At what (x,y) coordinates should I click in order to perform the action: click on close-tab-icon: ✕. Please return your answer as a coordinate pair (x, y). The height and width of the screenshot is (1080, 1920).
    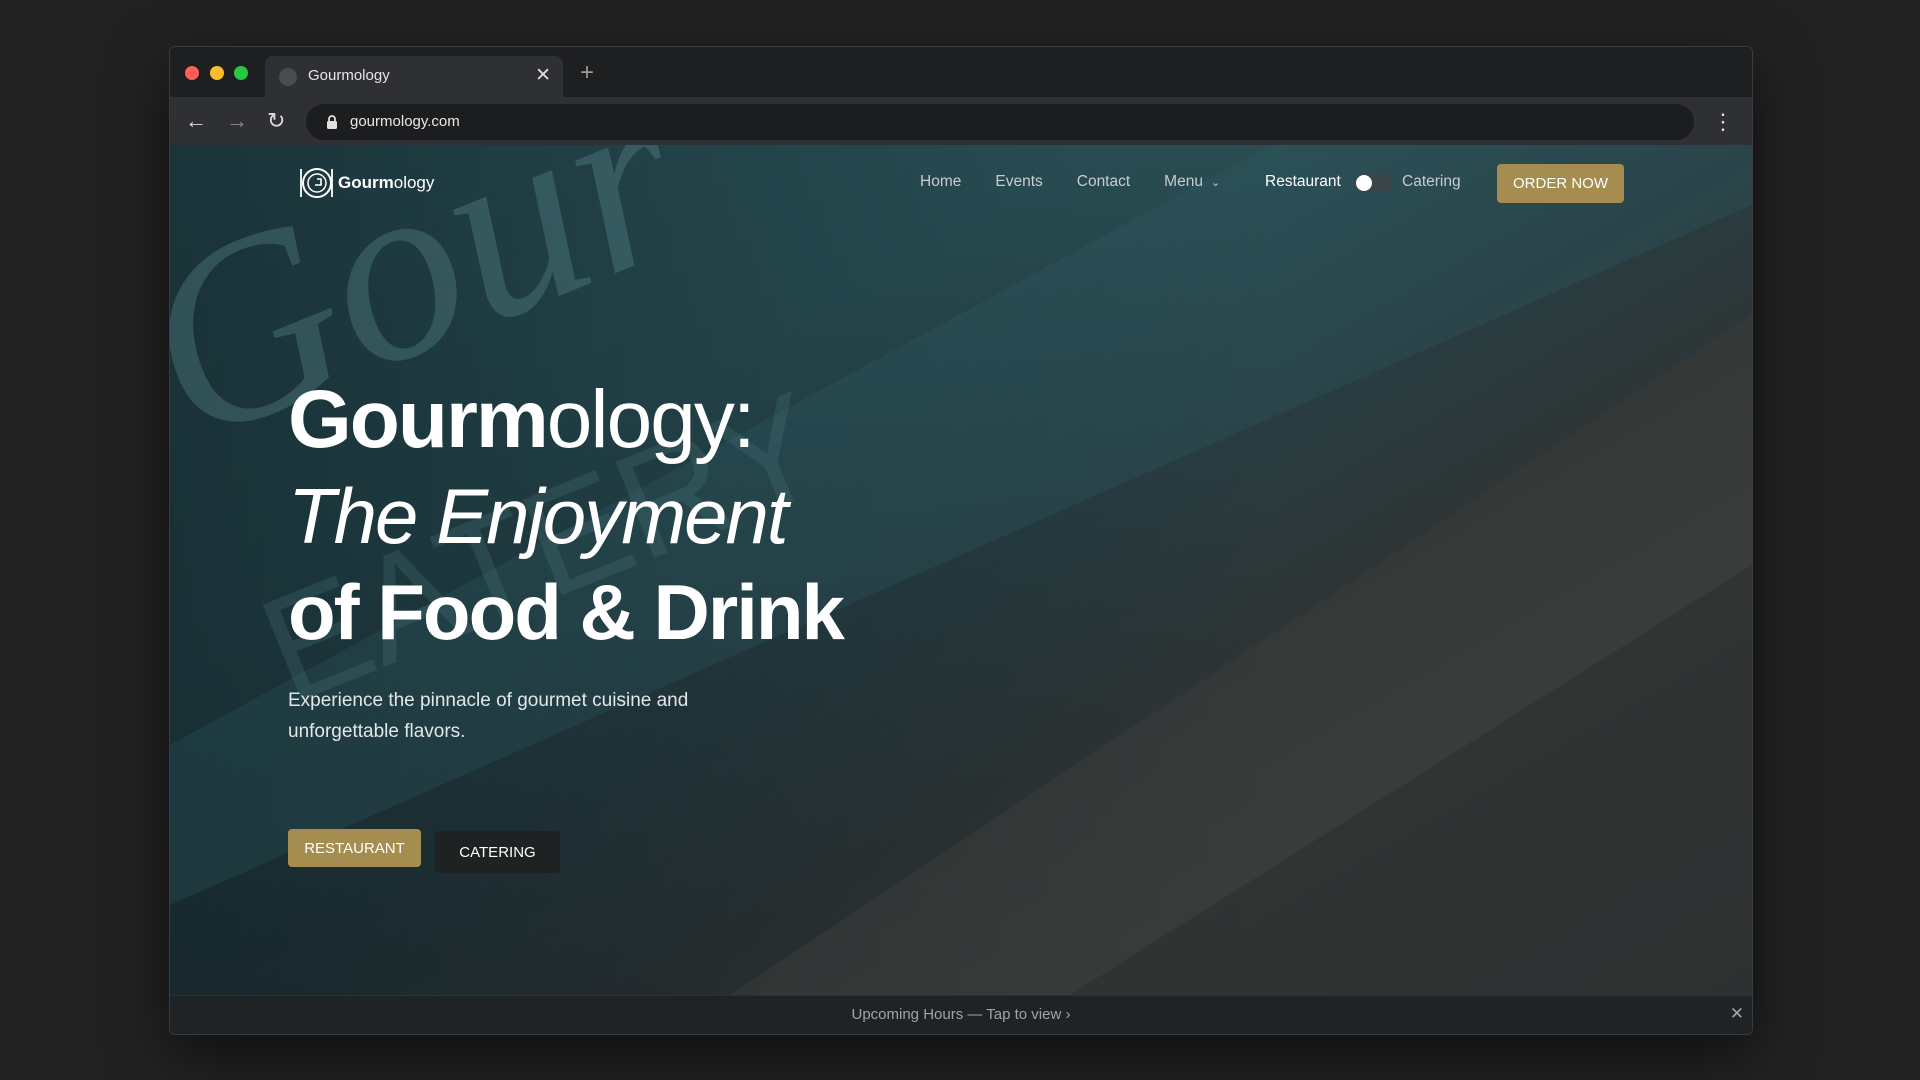
    Looking at the image, I should click on (543, 75).